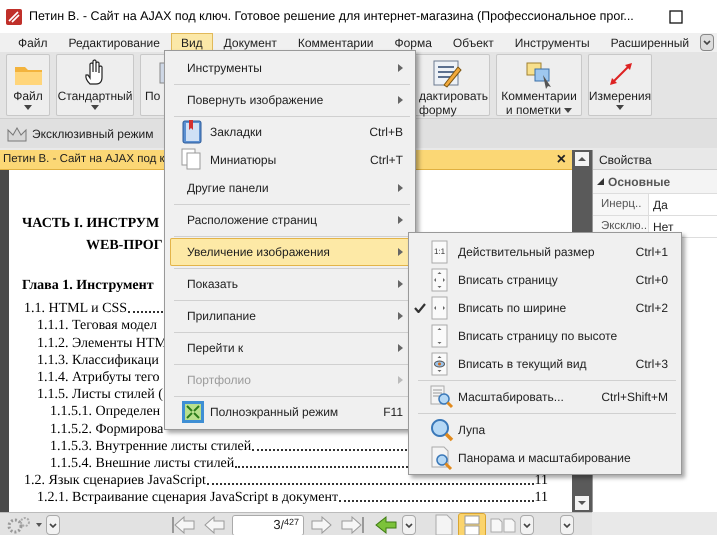 The image size is (717, 535). Describe the element at coordinates (289, 525) in the screenshot. I see `page-count: /$^{427}$` at that location.